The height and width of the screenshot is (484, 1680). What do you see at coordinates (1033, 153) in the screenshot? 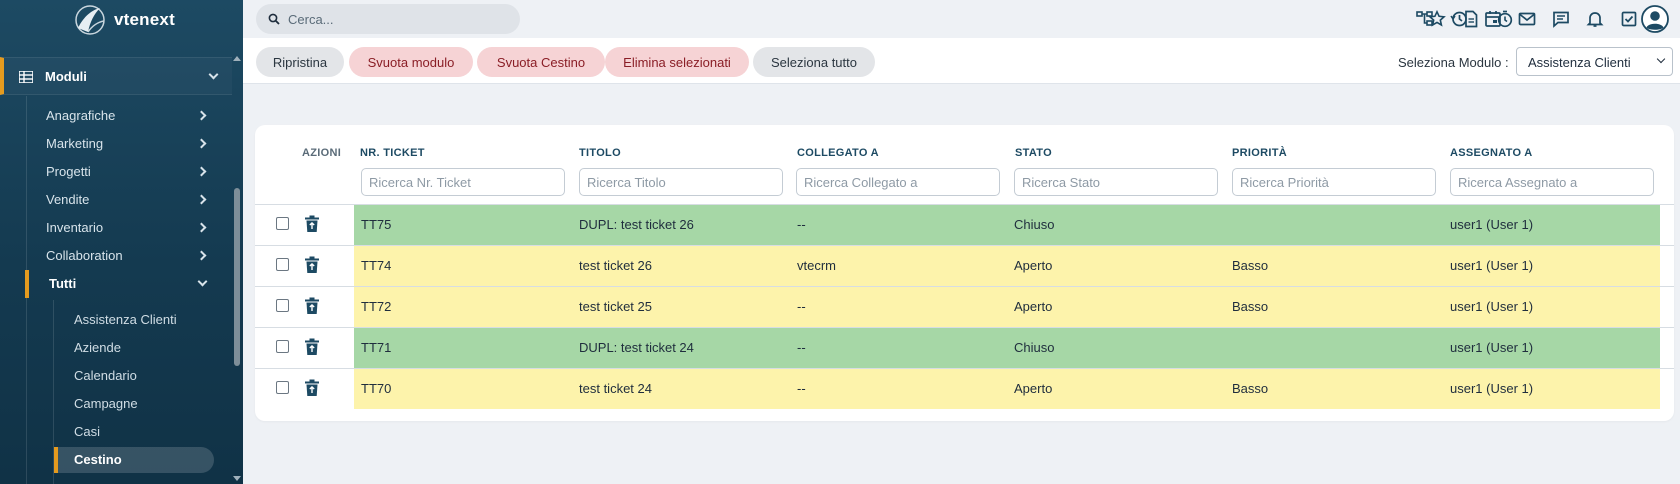
I see `column-header-status: STATO` at bounding box center [1033, 153].